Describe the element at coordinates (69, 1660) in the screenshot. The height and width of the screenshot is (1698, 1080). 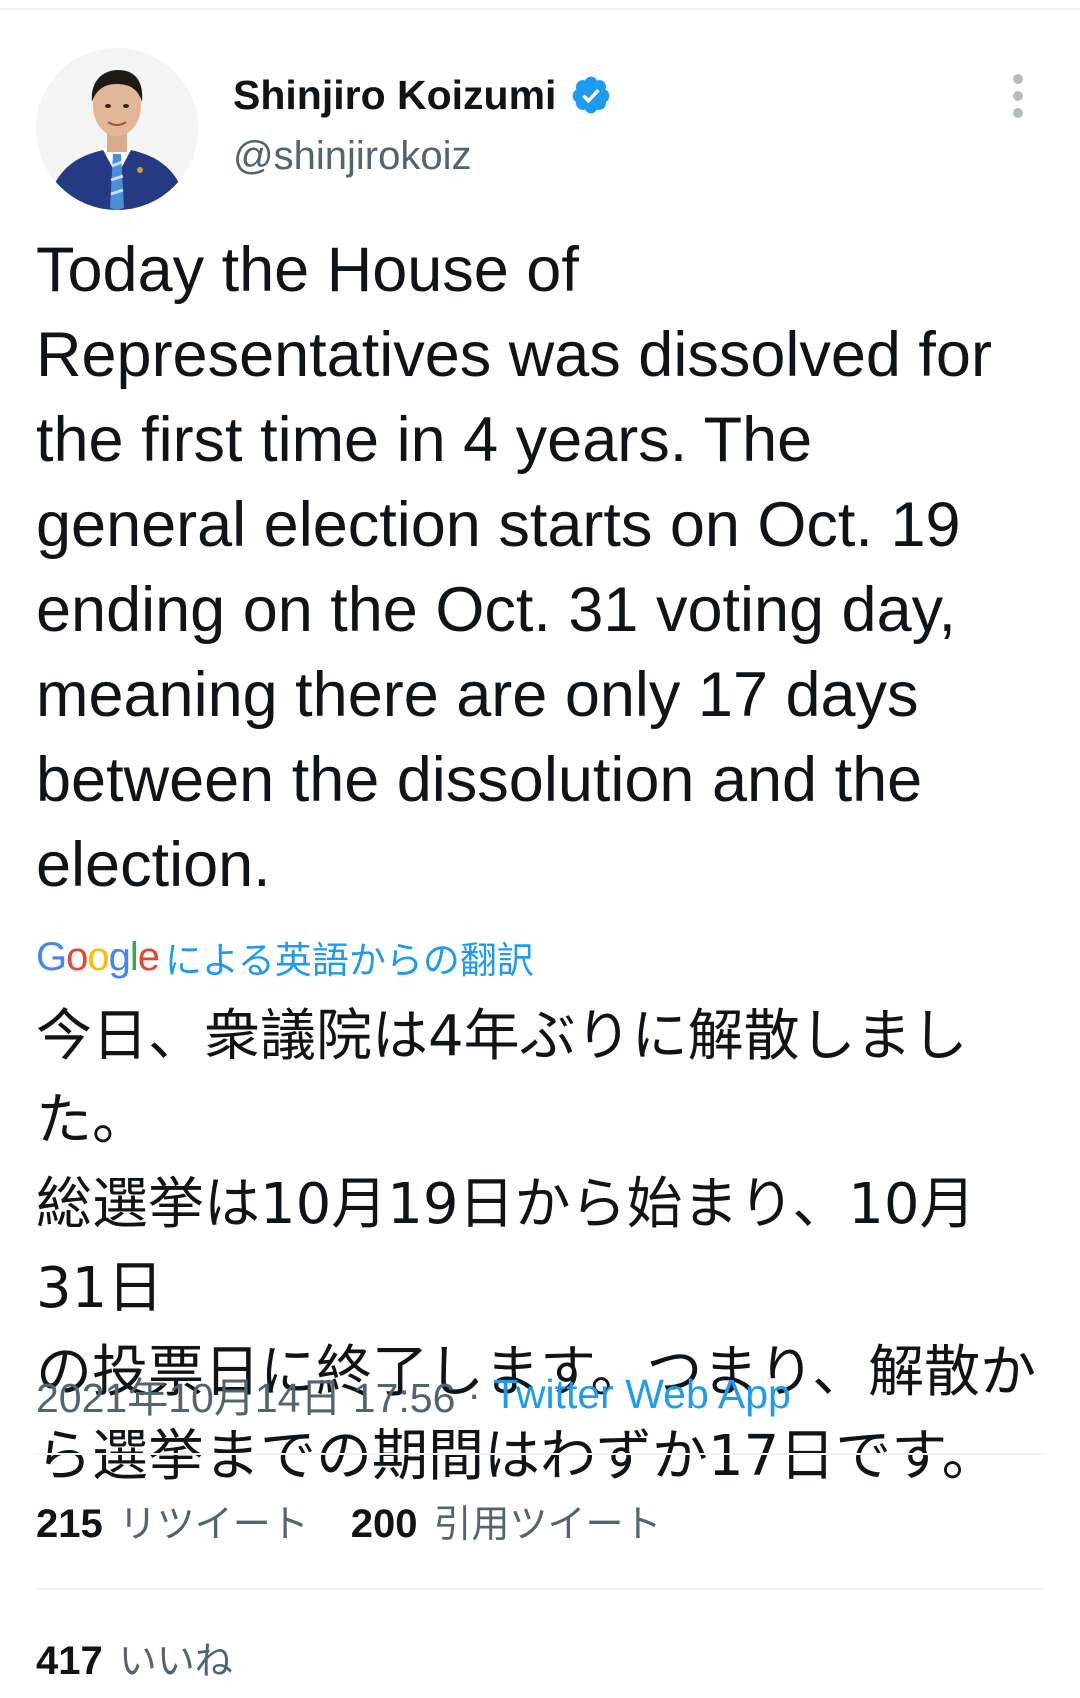
I see `likes-count: 417` at that location.